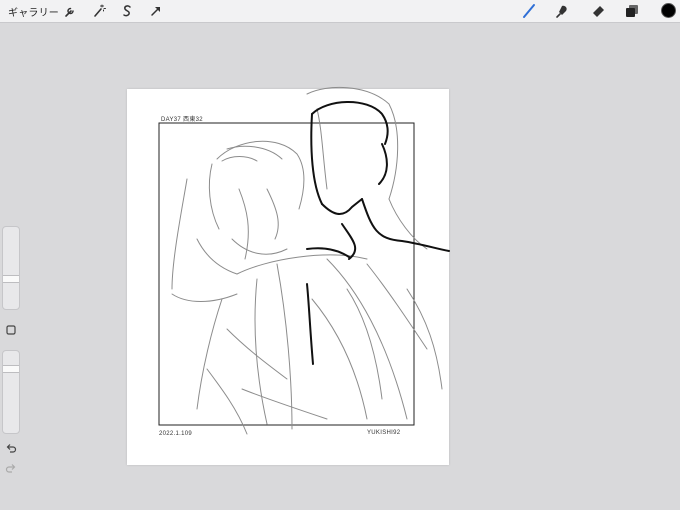 Image resolution: width=680 pixels, height=510 pixels. What do you see at coordinates (563, 11) in the screenshot?
I see `smudge-icon` at bounding box center [563, 11].